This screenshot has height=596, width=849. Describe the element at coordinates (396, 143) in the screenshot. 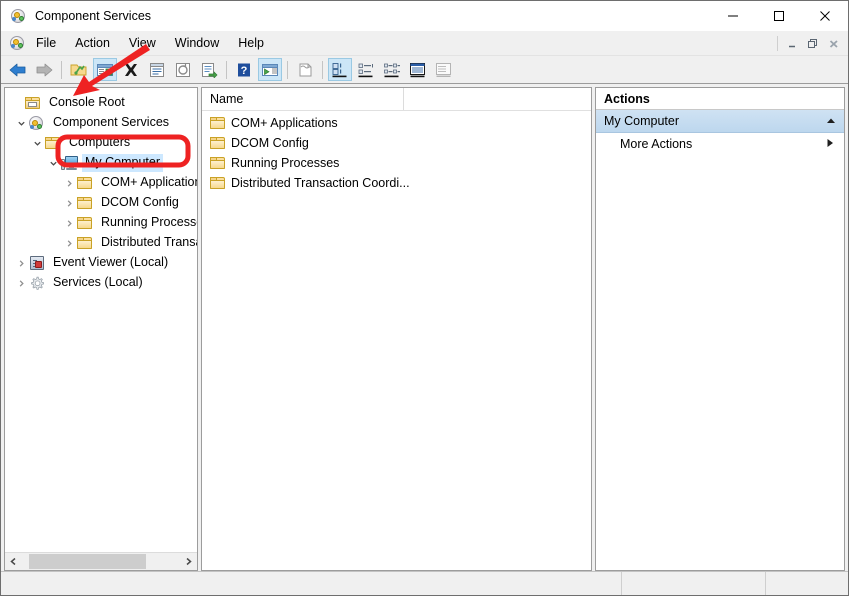

I see `list-item-dcom-config: DCOM Config` at that location.